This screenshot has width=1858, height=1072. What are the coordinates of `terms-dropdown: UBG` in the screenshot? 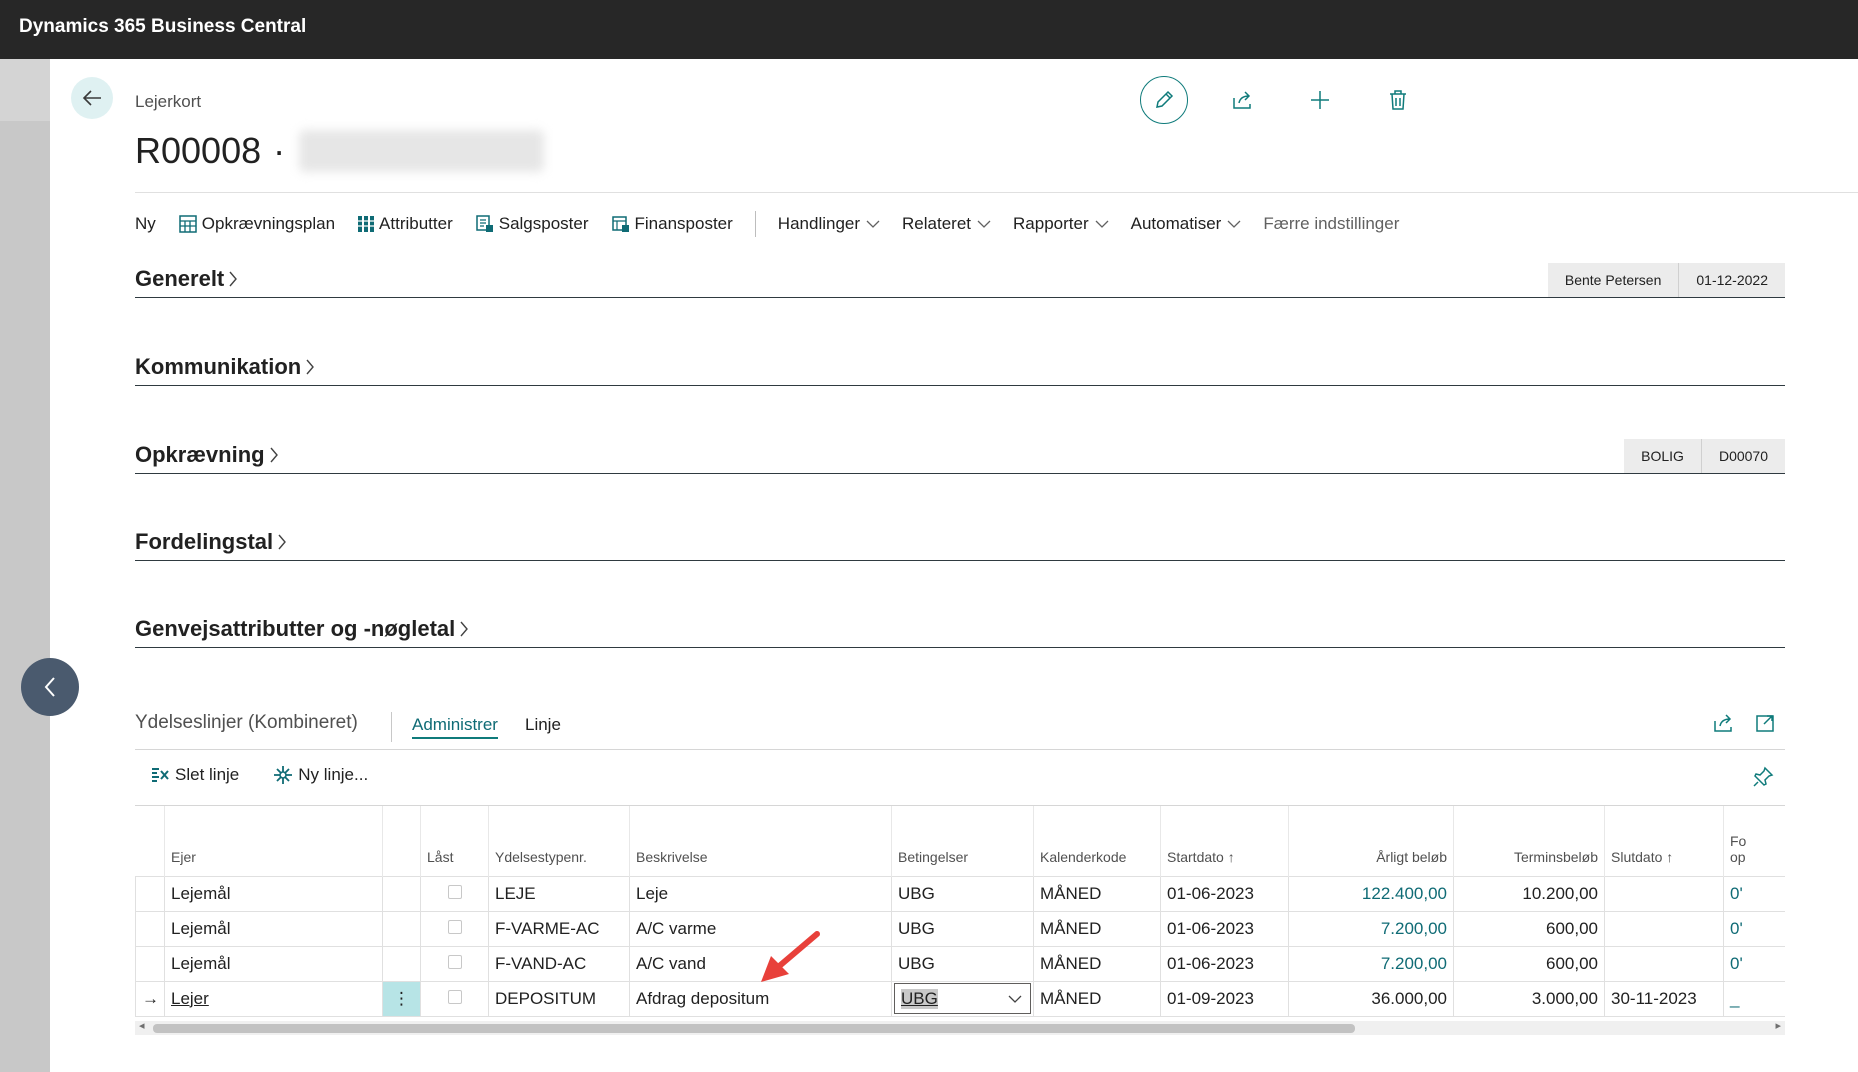 It's located at (962, 998).